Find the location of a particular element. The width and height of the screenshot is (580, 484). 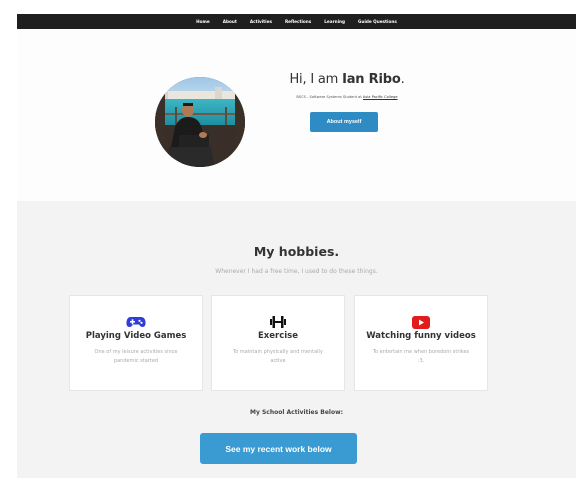

hero-heading: Hi, I am Ian Ribo. is located at coordinates (347, 79).